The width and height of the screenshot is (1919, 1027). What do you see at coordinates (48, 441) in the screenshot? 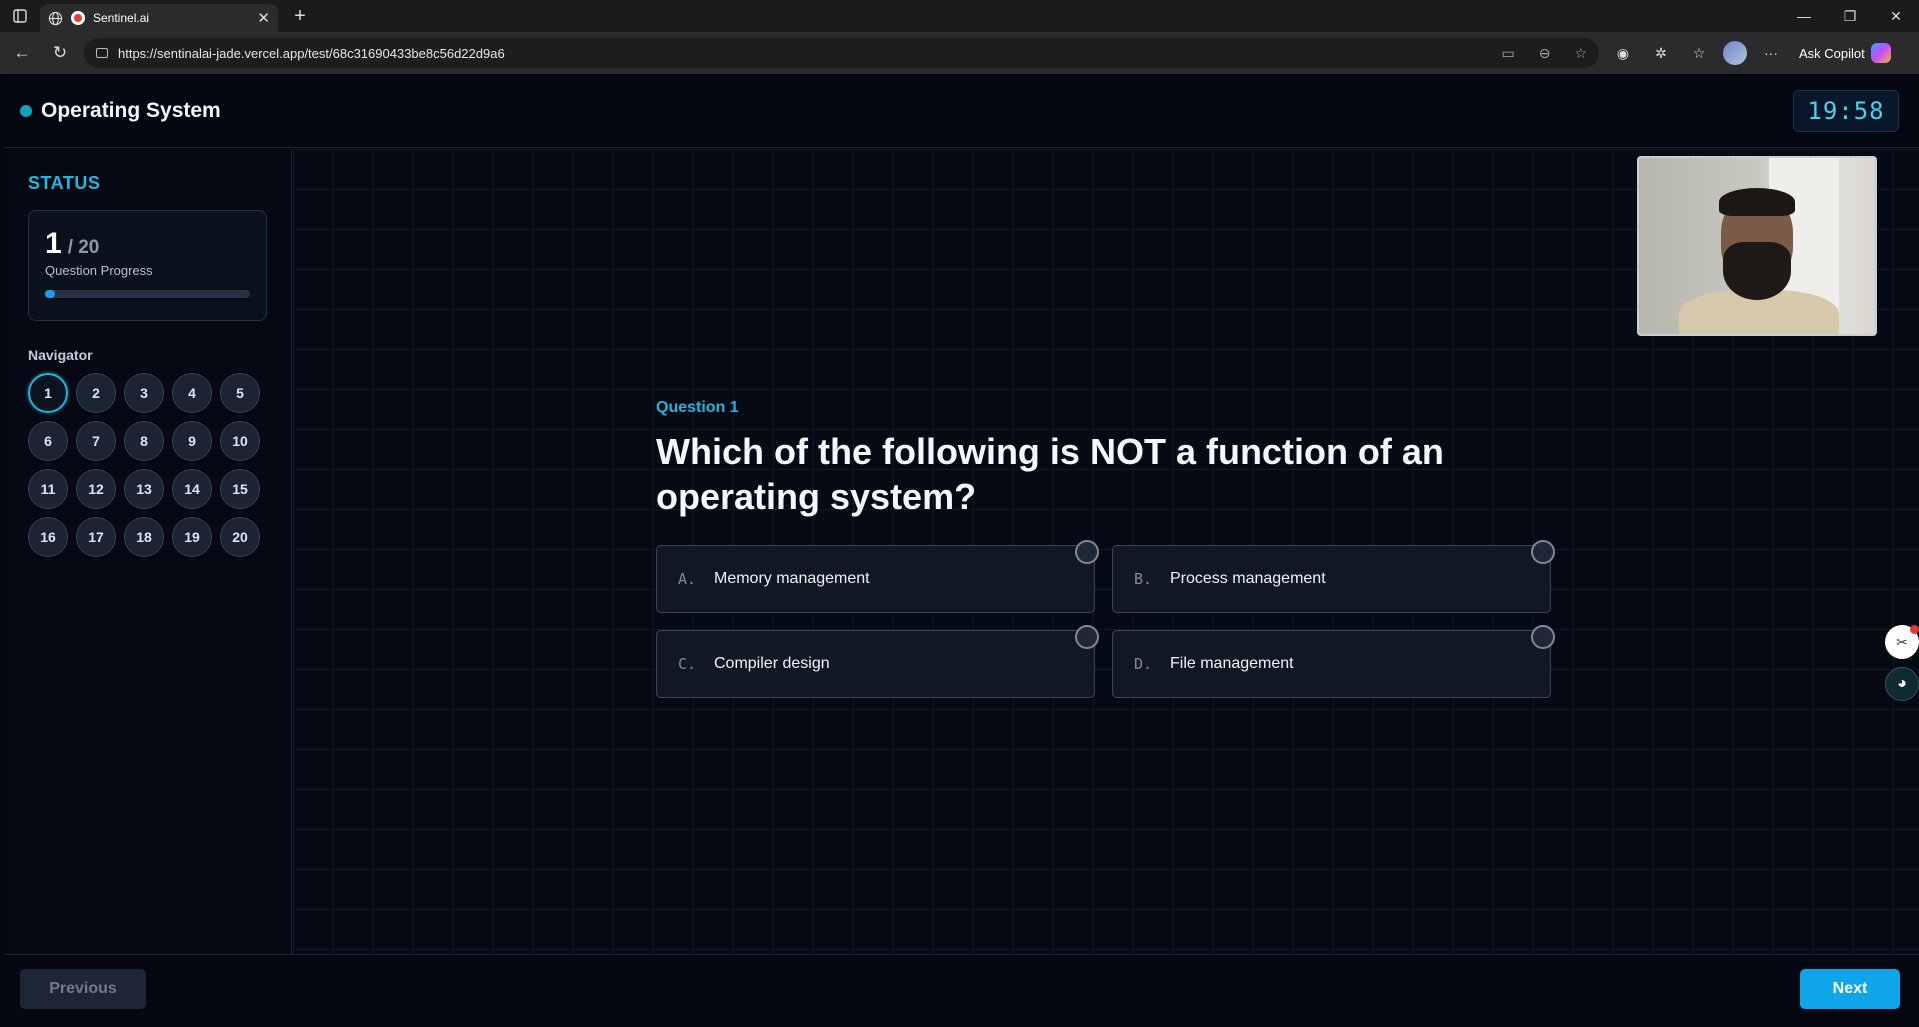
I see `navigator-question-button: 6` at bounding box center [48, 441].